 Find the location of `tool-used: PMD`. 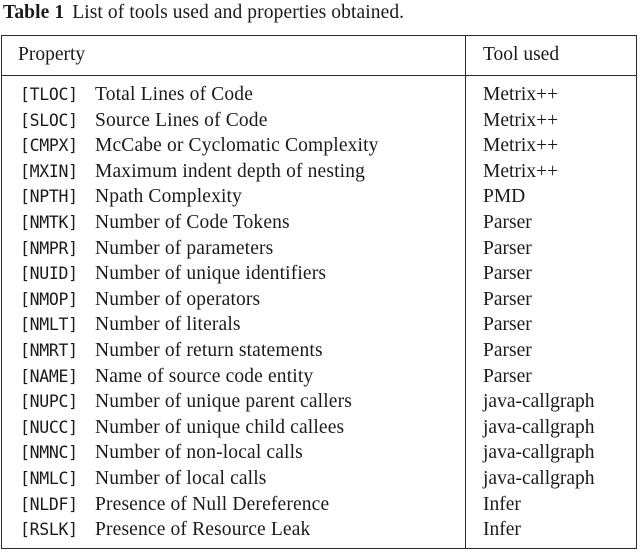

tool-used: PMD is located at coordinates (504, 197).